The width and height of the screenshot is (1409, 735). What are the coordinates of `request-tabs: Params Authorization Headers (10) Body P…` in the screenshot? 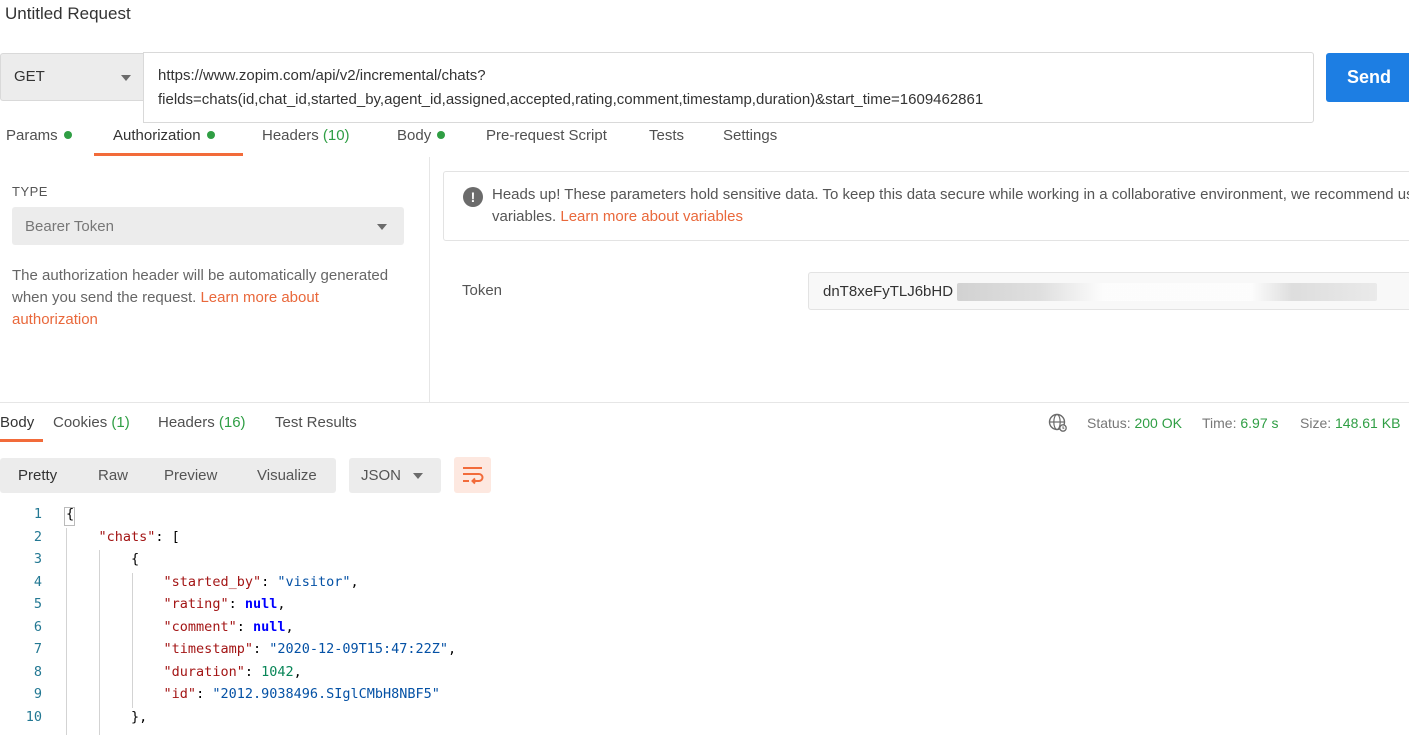 It's located at (704, 140).